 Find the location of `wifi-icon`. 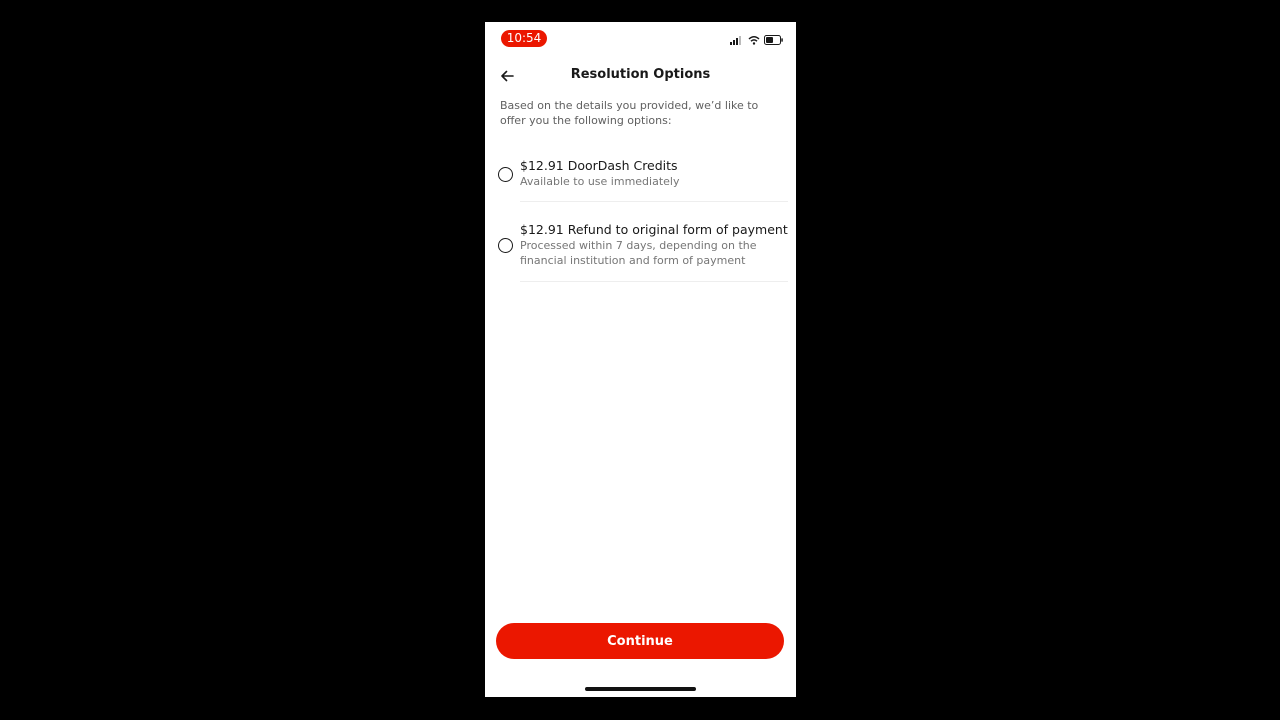

wifi-icon is located at coordinates (754, 40).